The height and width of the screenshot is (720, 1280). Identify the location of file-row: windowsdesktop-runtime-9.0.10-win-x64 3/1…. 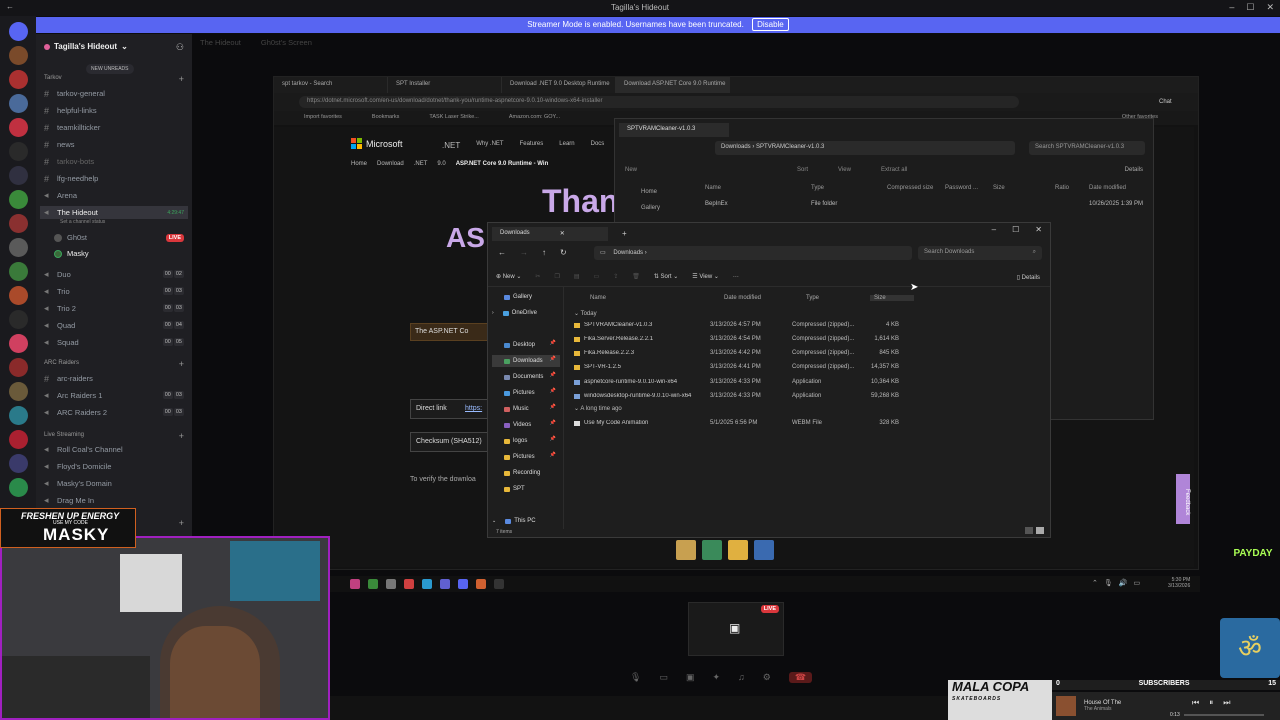
(744, 396).